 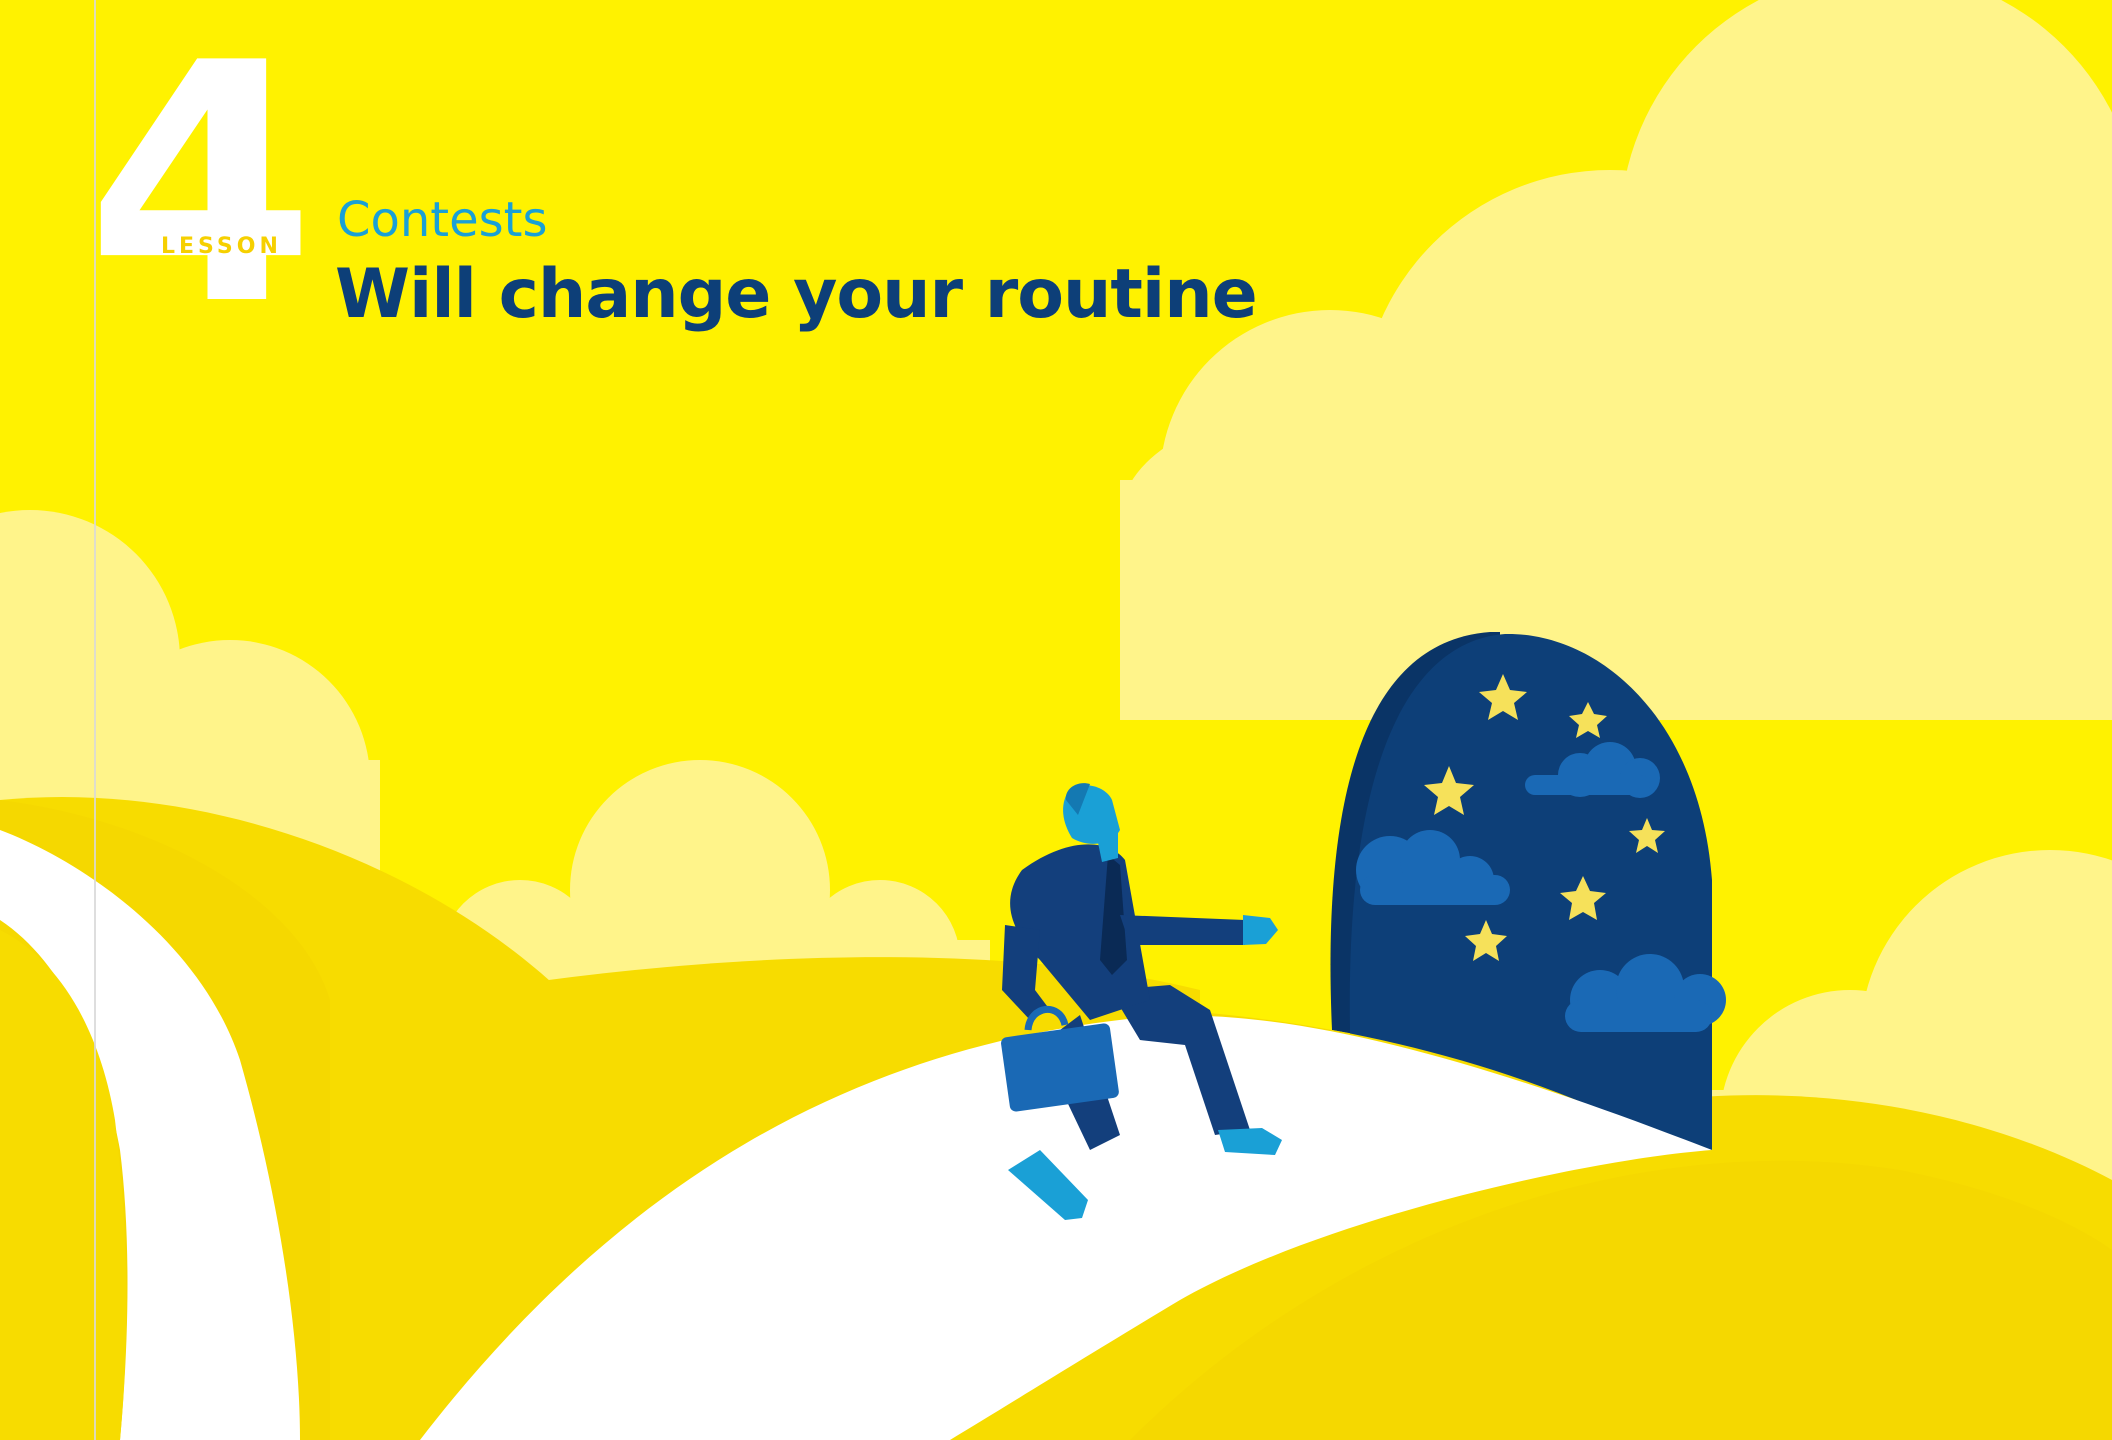 What do you see at coordinates (442, 220) in the screenshot?
I see `section-kicker: Contests` at bounding box center [442, 220].